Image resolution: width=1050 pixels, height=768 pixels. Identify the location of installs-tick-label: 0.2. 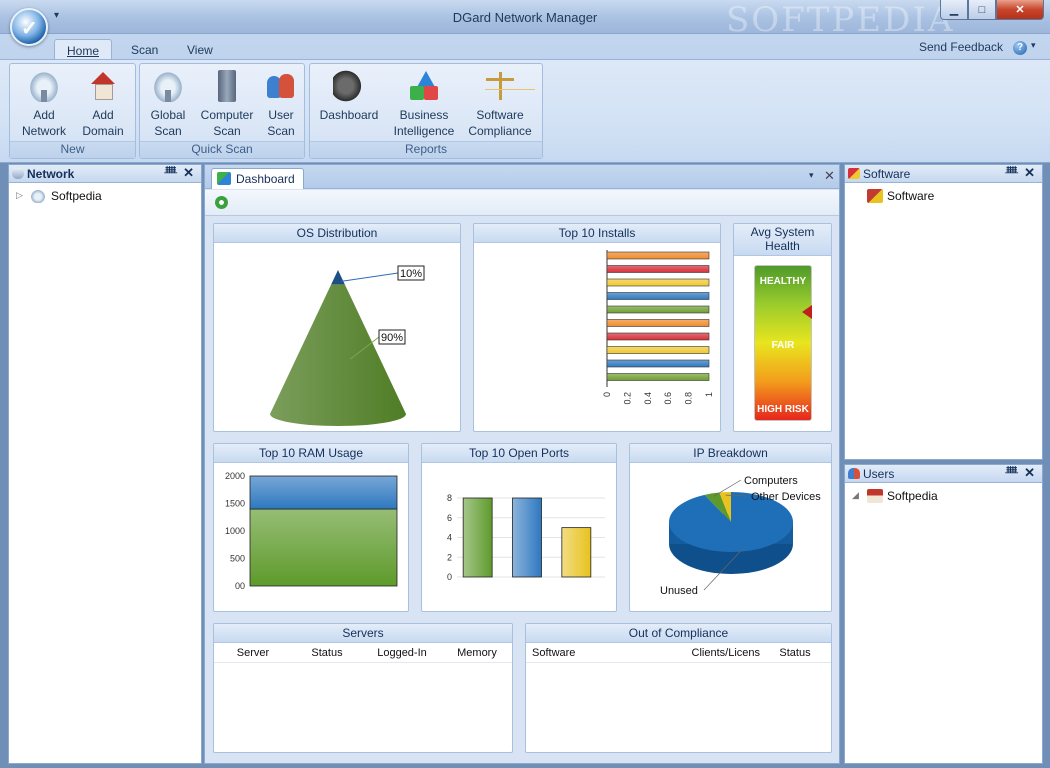
(627, 398).